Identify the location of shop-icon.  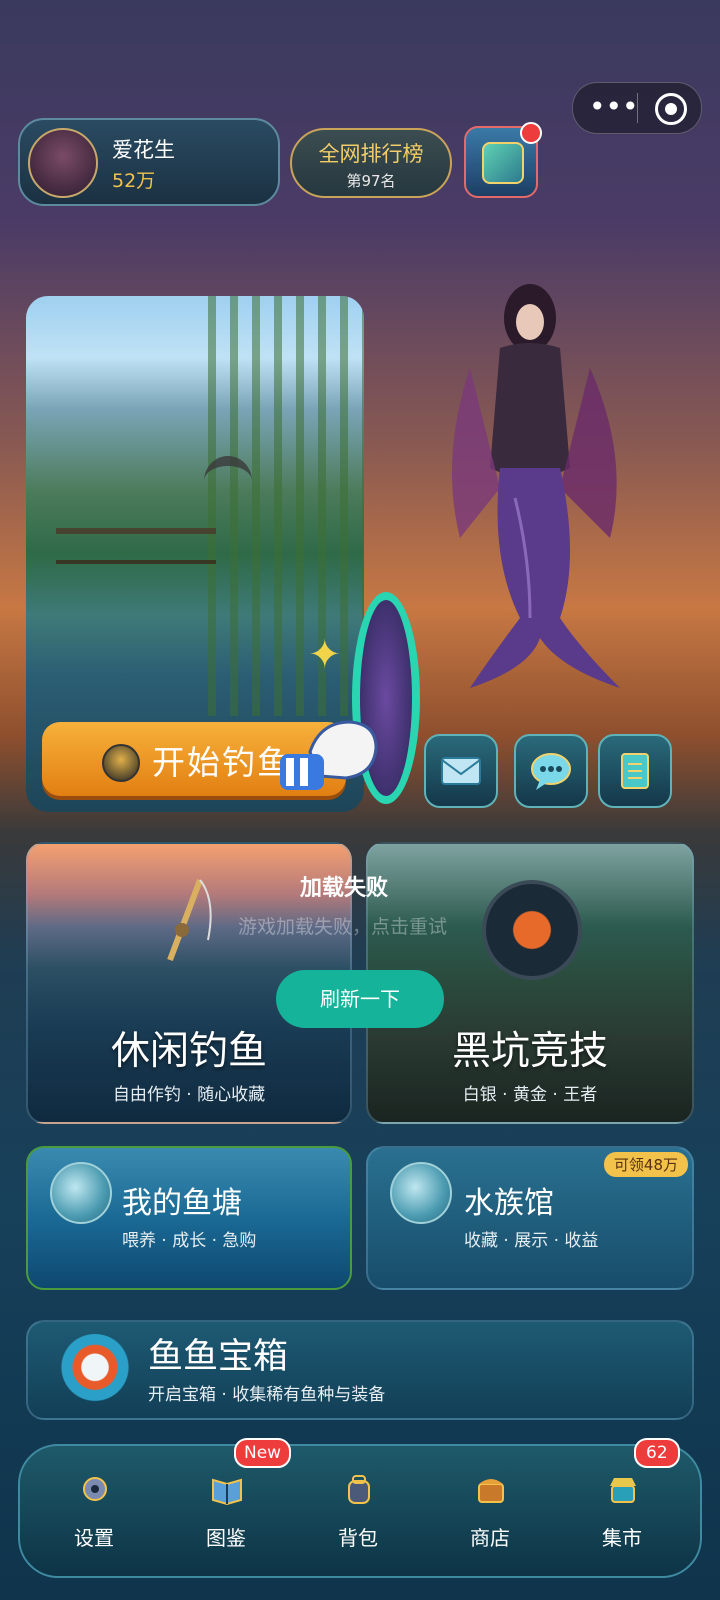
(491, 1491).